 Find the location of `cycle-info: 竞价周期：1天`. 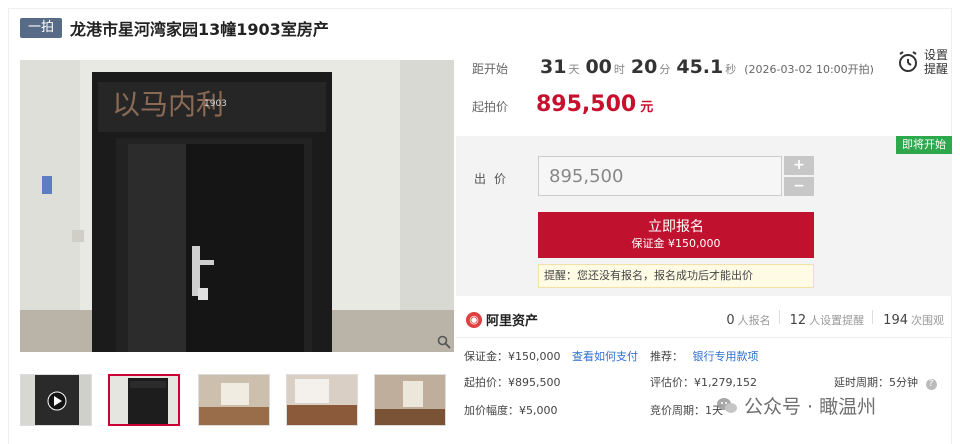

cycle-info: 竞价周期：1天 is located at coordinates (686, 410).